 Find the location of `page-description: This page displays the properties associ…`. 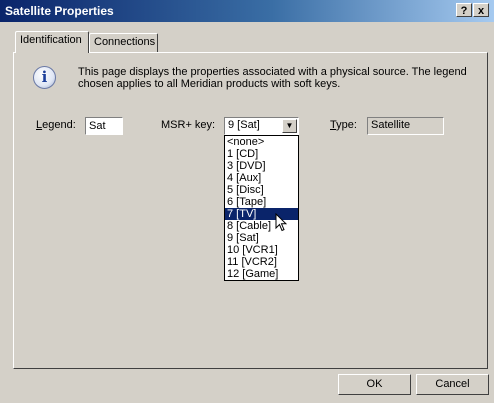

page-description: This page displays the properties associ… is located at coordinates (272, 78).